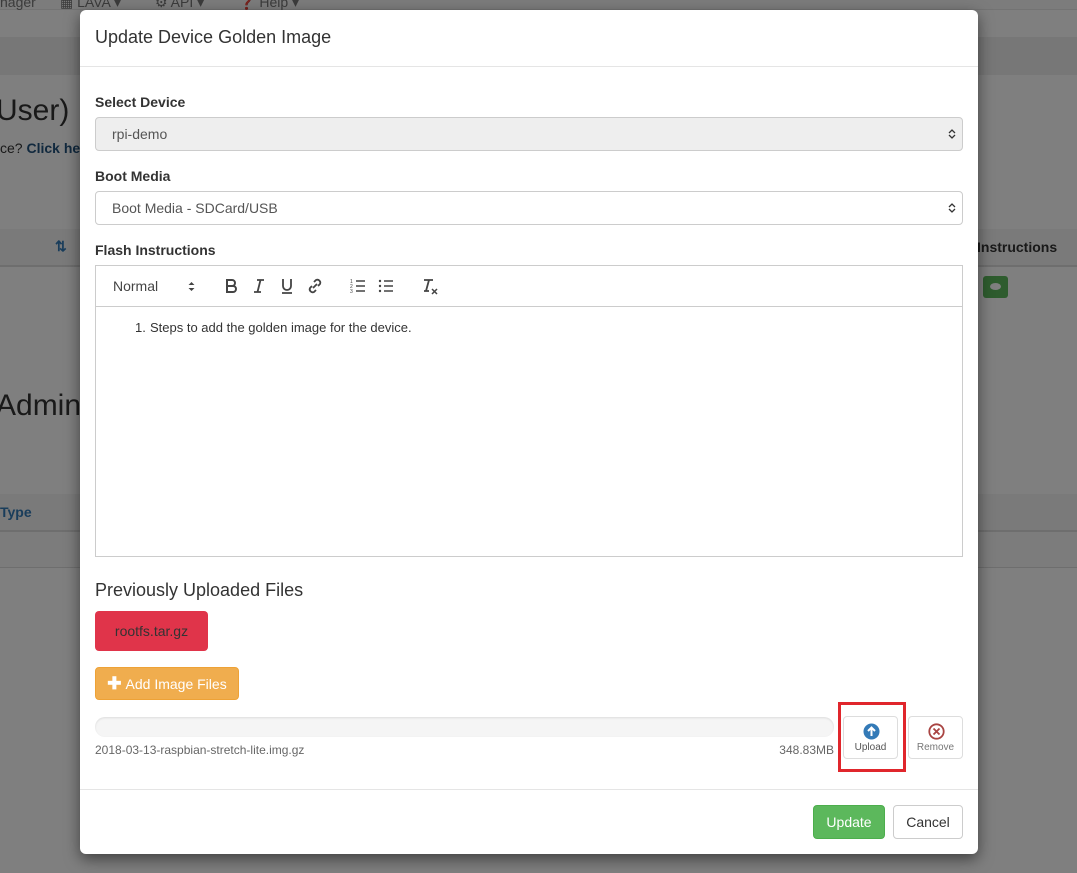 The image size is (1077, 873). What do you see at coordinates (529, 208) in the screenshot?
I see `boot-media-dropdown: Boot Media - SDCard/USB` at bounding box center [529, 208].